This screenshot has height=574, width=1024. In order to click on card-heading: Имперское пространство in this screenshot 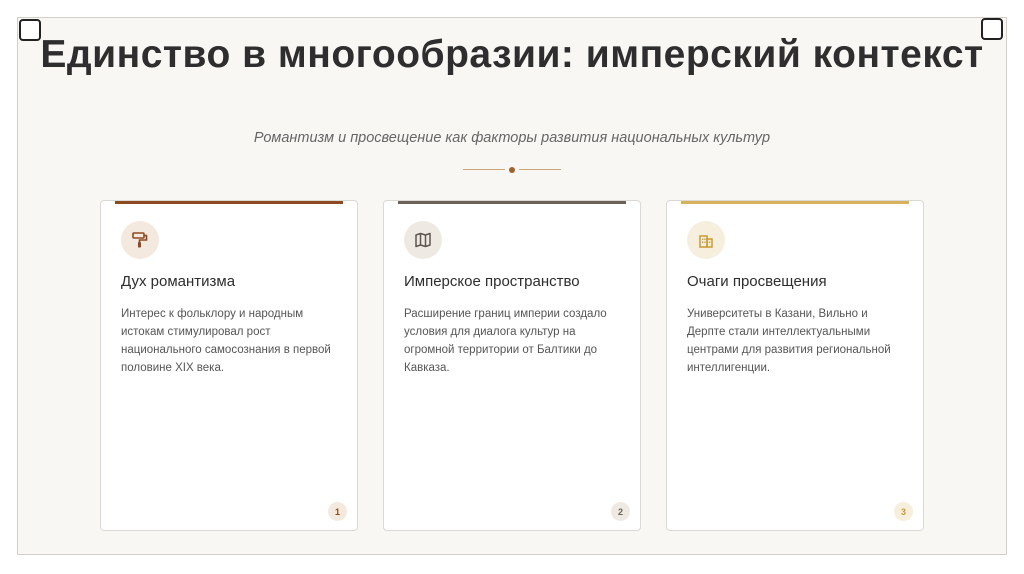, I will do `click(492, 281)`.